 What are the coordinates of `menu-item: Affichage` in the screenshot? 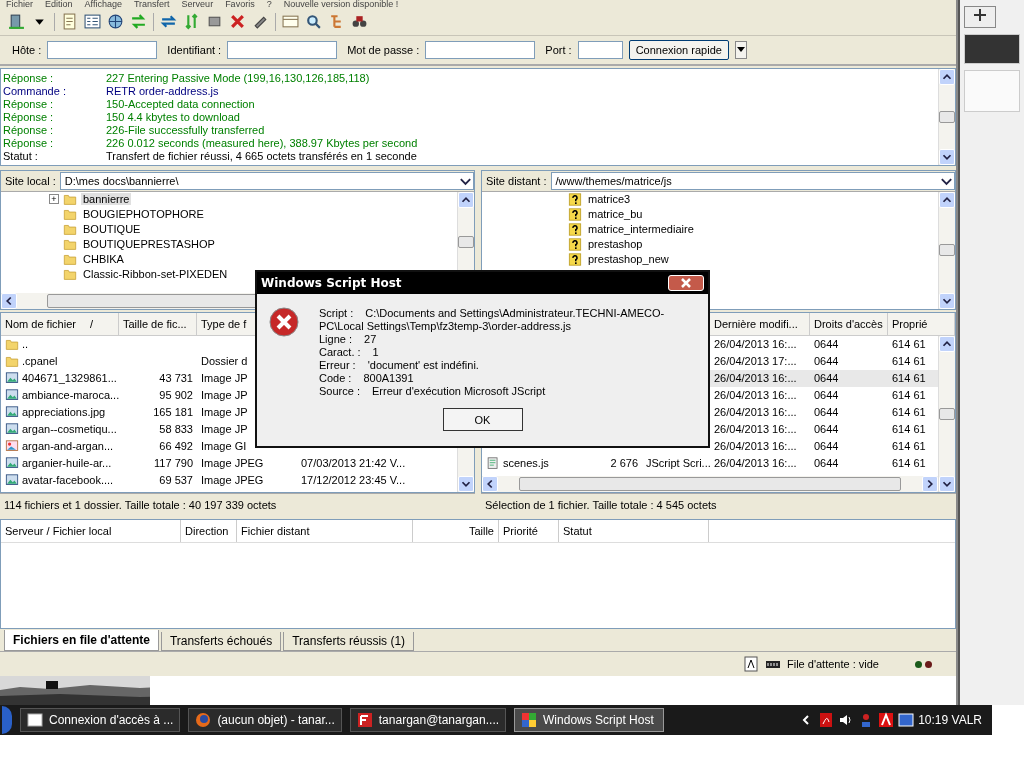 It's located at (103, 4).